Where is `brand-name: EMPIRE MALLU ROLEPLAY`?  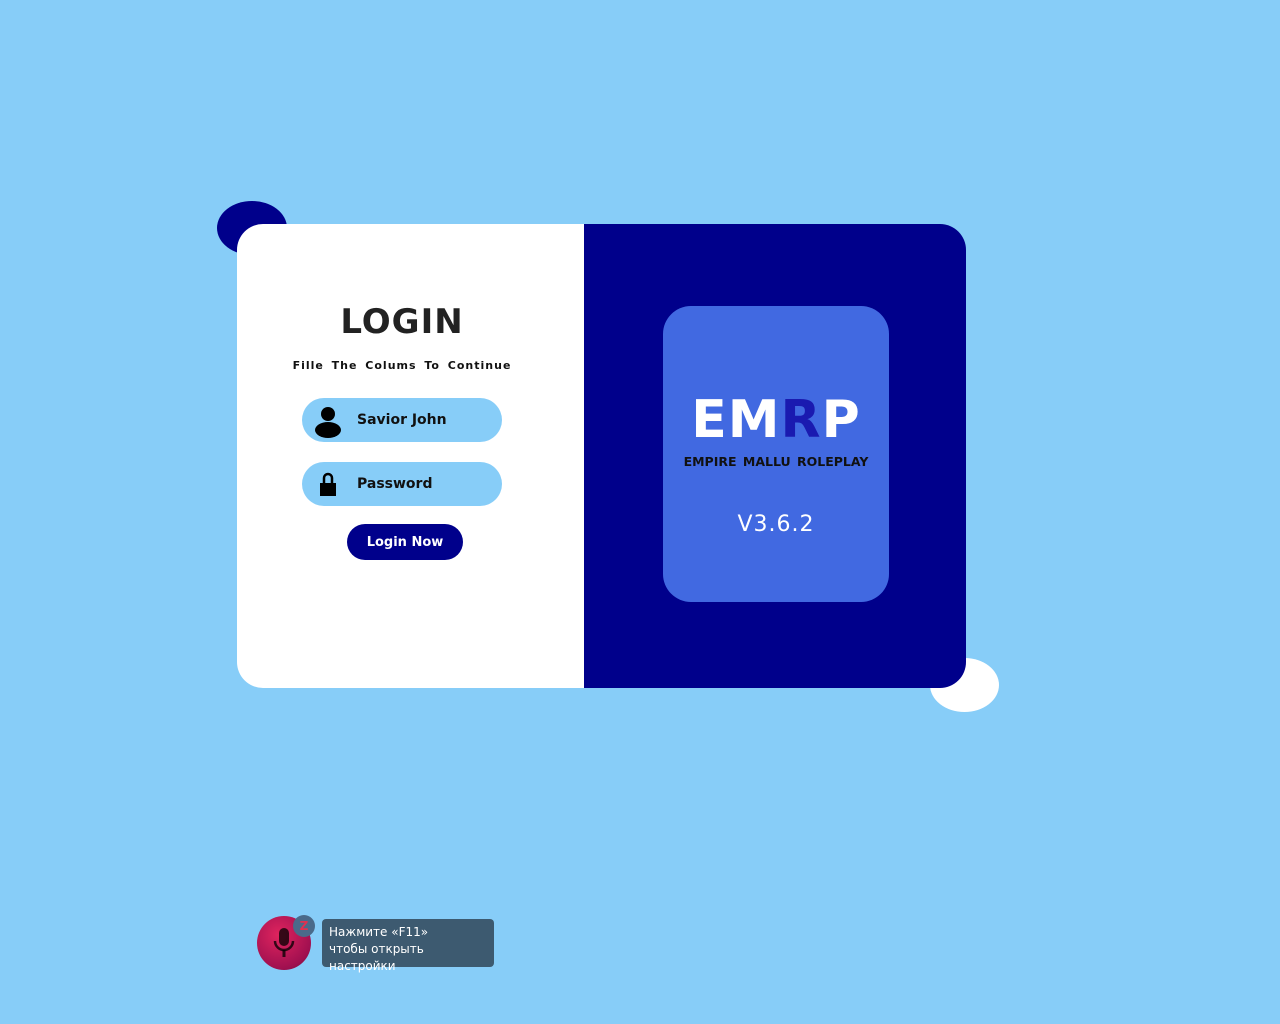
brand-name: EMPIRE MALLU ROLEPLAY is located at coordinates (776, 461).